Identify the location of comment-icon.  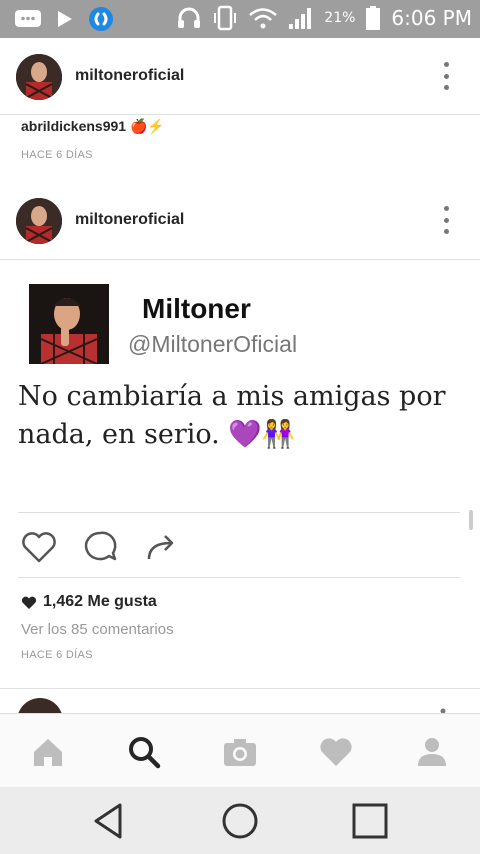
(100, 547).